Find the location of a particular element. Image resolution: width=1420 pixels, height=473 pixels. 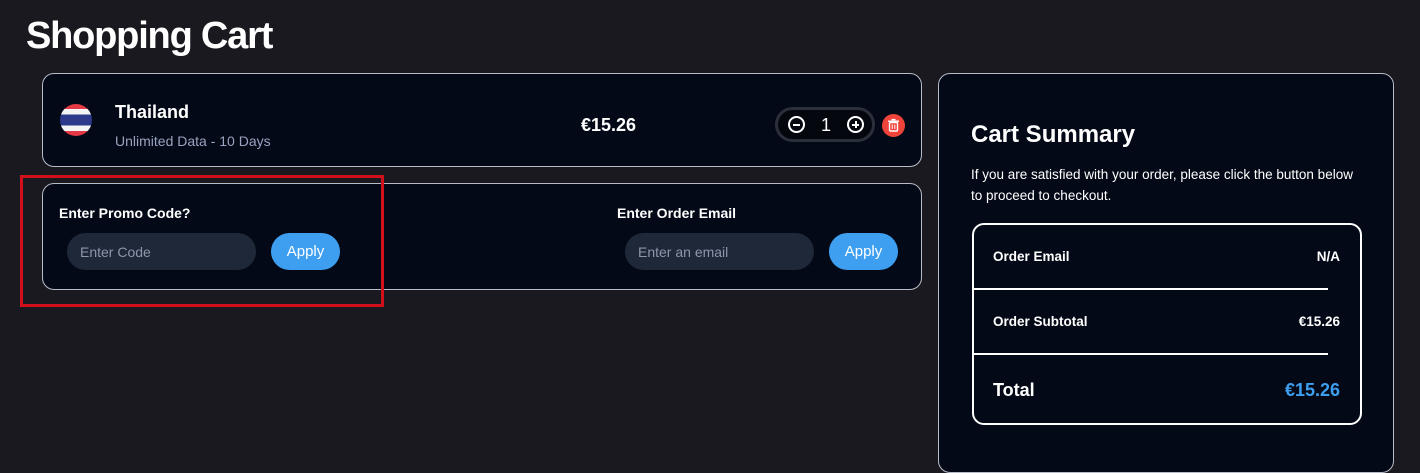

order-email-row-value: N/A is located at coordinates (1328, 256).